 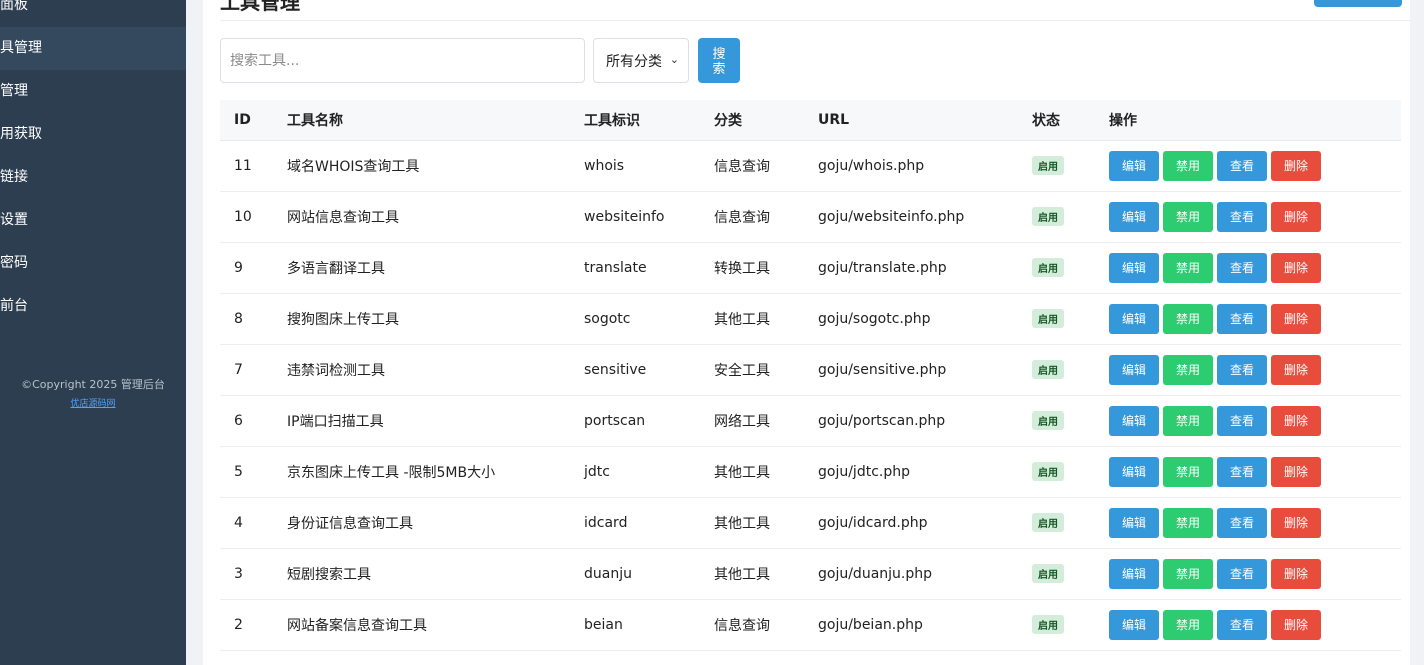 I want to click on sidebar-item: 问前台, so click(x=93, y=306).